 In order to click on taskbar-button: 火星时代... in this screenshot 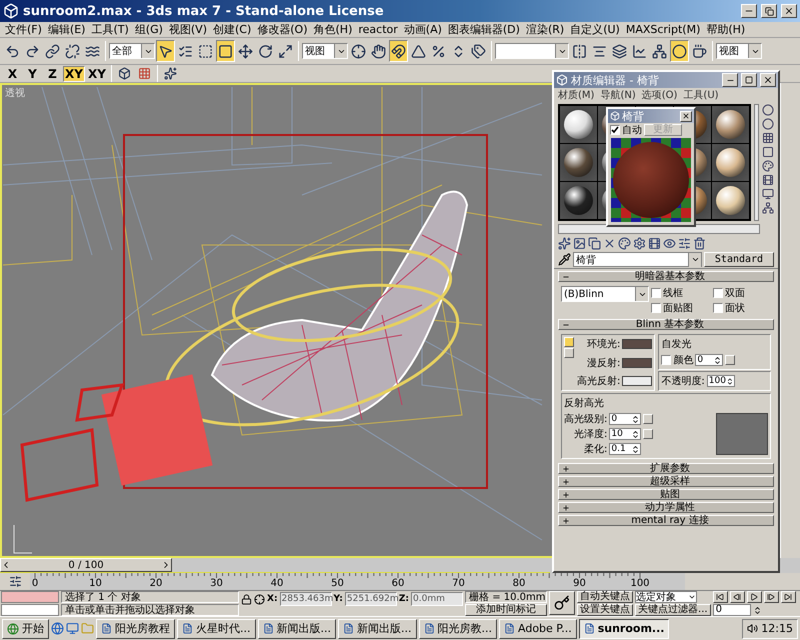, I will do `click(216, 628)`.